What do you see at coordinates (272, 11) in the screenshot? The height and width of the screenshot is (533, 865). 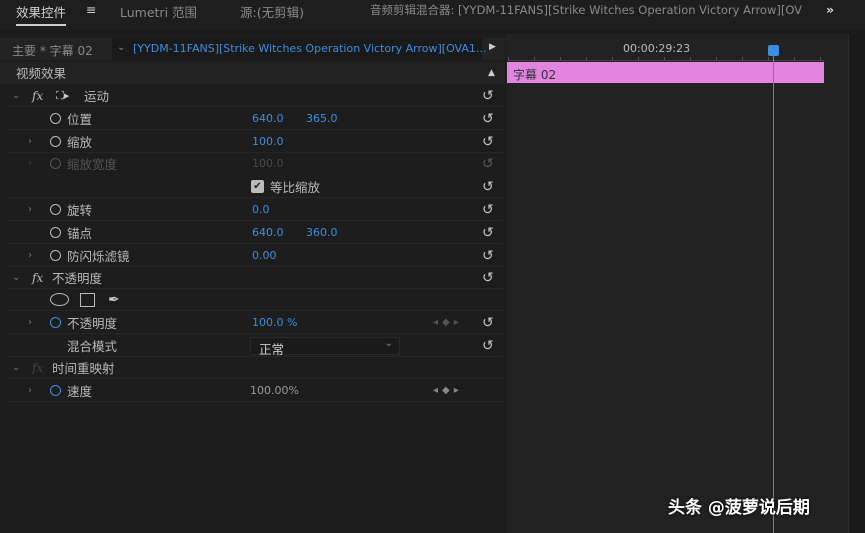 I see `tab-source: 源:(无剪辑)` at bounding box center [272, 11].